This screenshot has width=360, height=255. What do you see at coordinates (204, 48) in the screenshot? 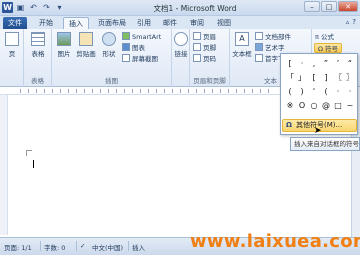
I see `footer-button: 页脚` at bounding box center [204, 48].